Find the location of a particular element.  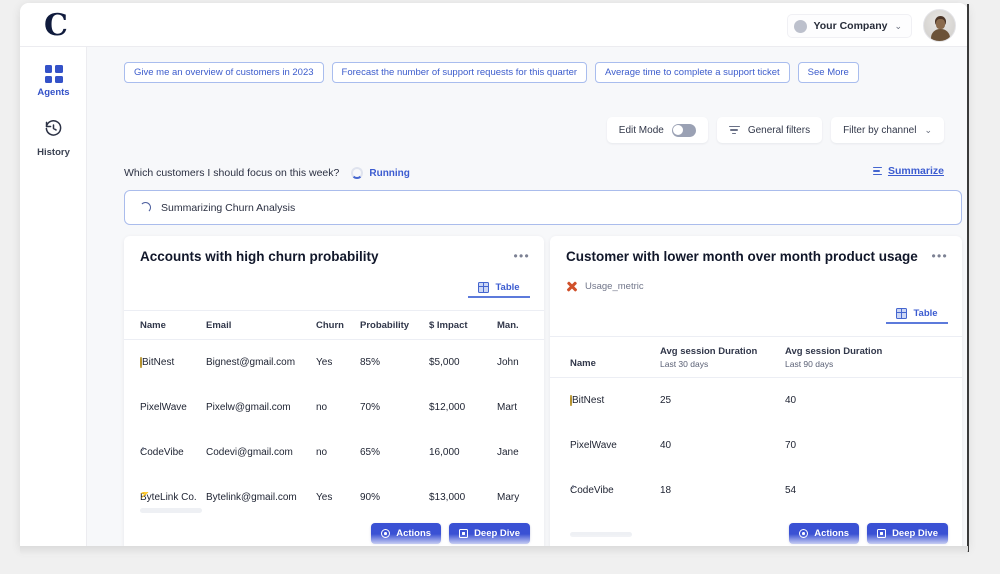

status-banner-text: Summarizing Churn Analysis is located at coordinates (228, 207).